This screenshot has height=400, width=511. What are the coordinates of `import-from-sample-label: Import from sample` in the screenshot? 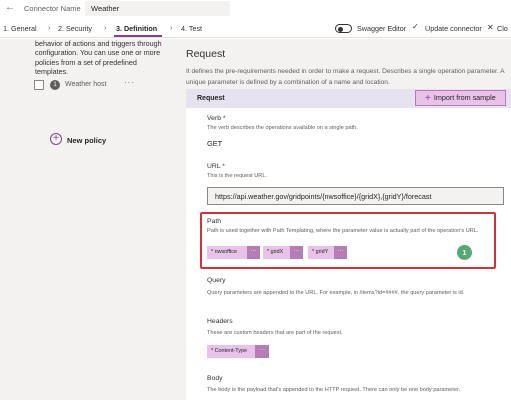 It's located at (464, 97).